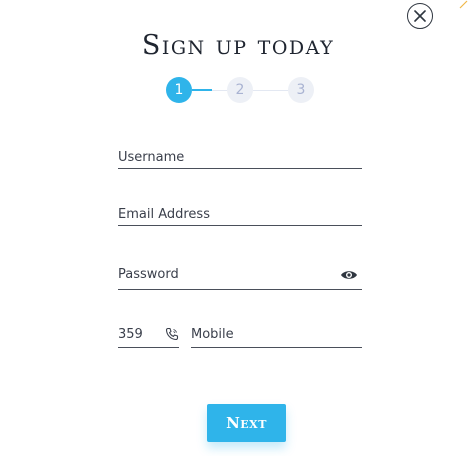 Image resolution: width=476 pixels, height=456 pixels. I want to click on page-title: Sign up today, so click(238, 45).